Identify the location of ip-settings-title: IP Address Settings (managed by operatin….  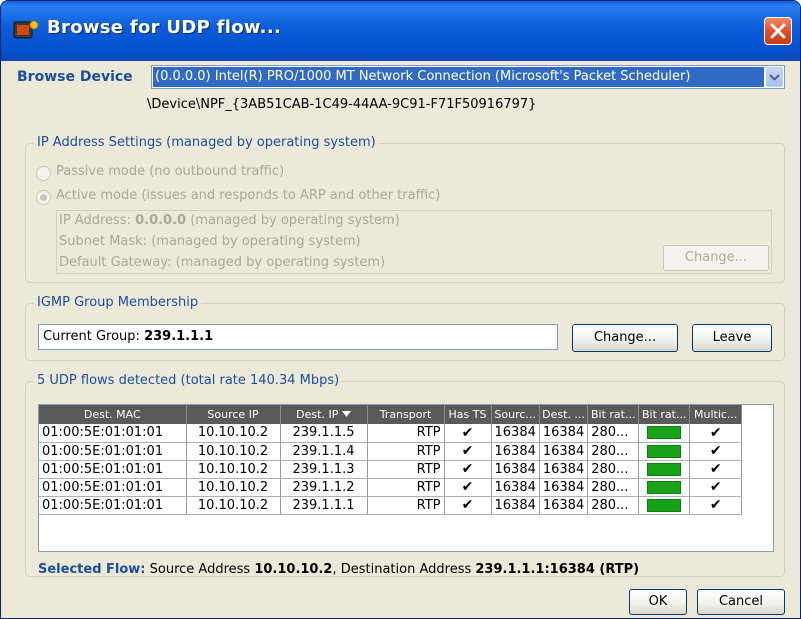
(206, 142).